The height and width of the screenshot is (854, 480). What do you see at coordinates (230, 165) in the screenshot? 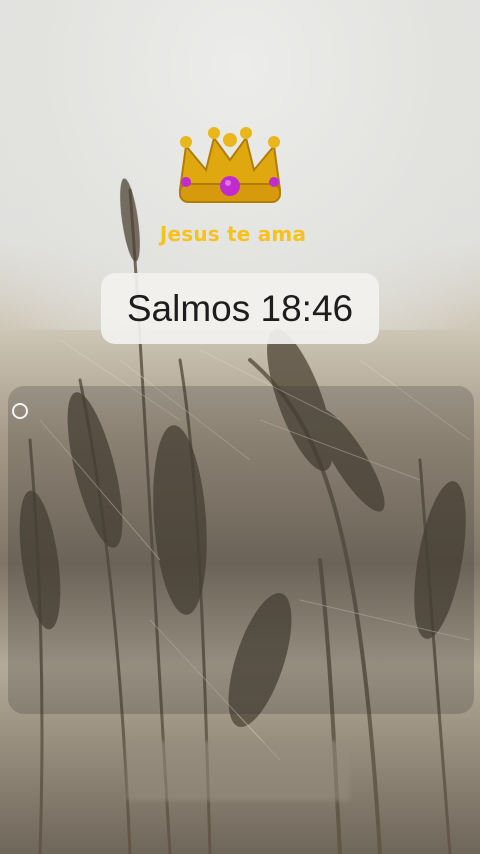
I see `crown-icon` at bounding box center [230, 165].